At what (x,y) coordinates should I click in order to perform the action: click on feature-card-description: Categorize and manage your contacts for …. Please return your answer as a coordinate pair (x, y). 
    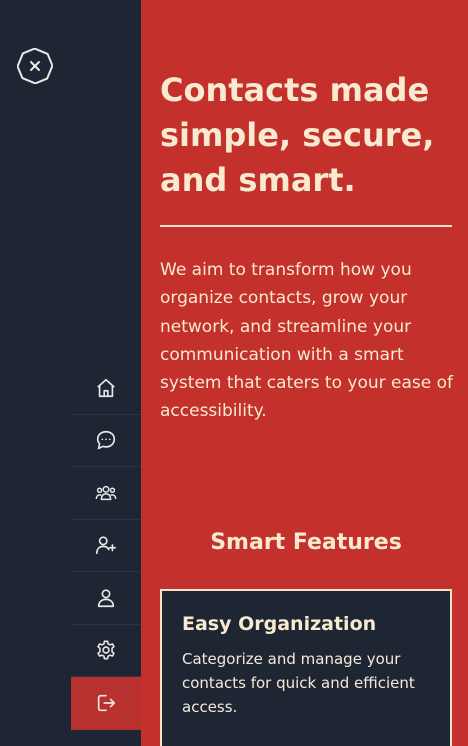
    Looking at the image, I should click on (298, 683).